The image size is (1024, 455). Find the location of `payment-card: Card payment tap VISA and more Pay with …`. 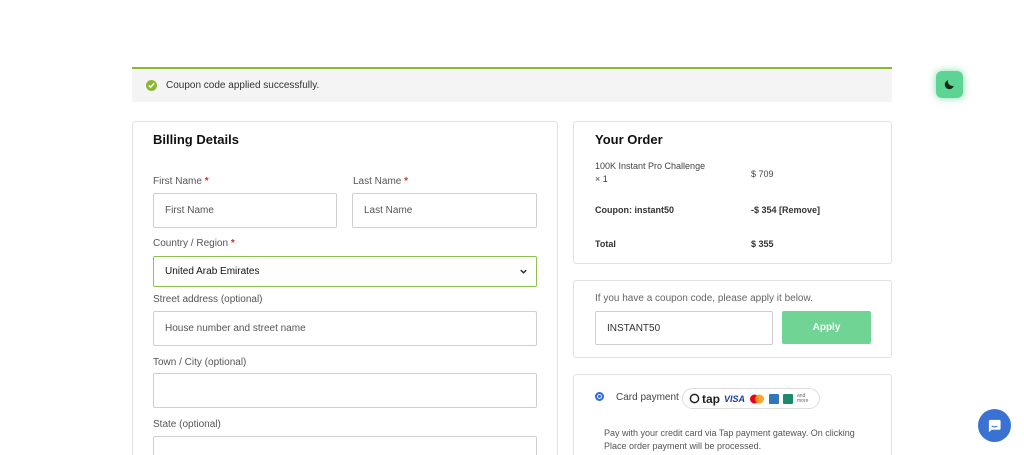

payment-card: Card payment tap VISA and more Pay with … is located at coordinates (732, 414).